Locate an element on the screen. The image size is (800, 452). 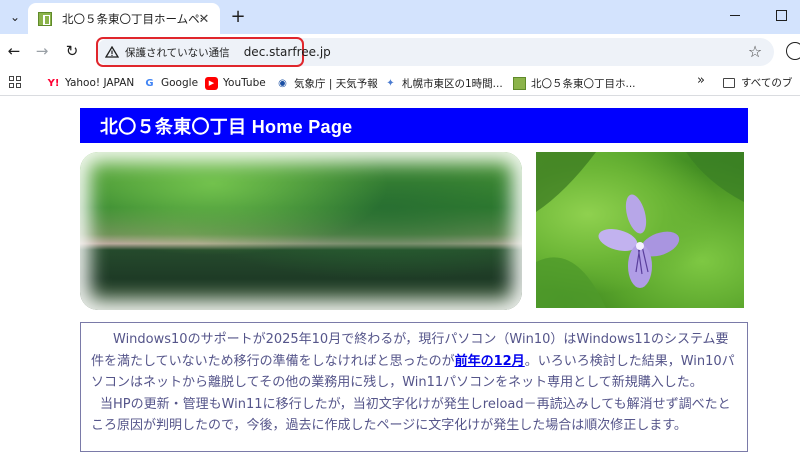
security-label: 保護されていない通信 is located at coordinates (177, 52).